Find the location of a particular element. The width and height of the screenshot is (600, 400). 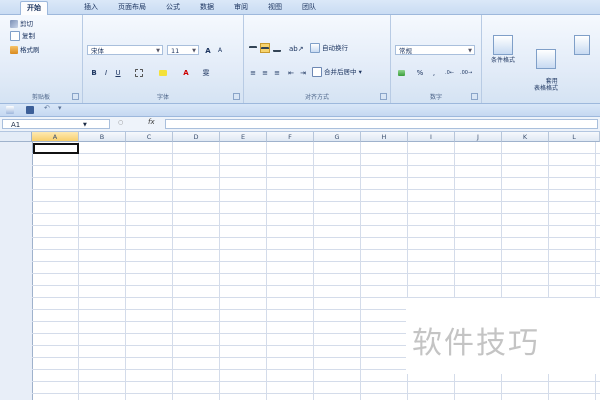

tab-review: 审阅 is located at coordinates (241, 7).